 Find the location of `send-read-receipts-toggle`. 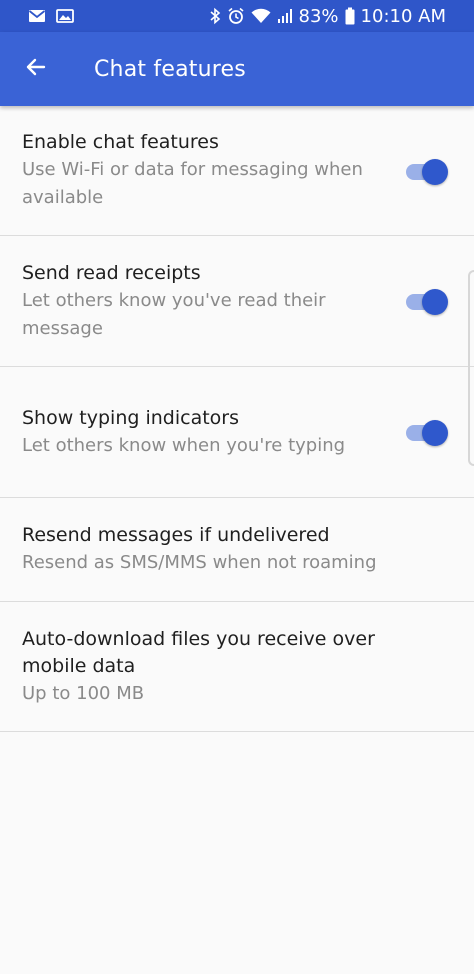

send-read-receipts-toggle is located at coordinates (426, 301).